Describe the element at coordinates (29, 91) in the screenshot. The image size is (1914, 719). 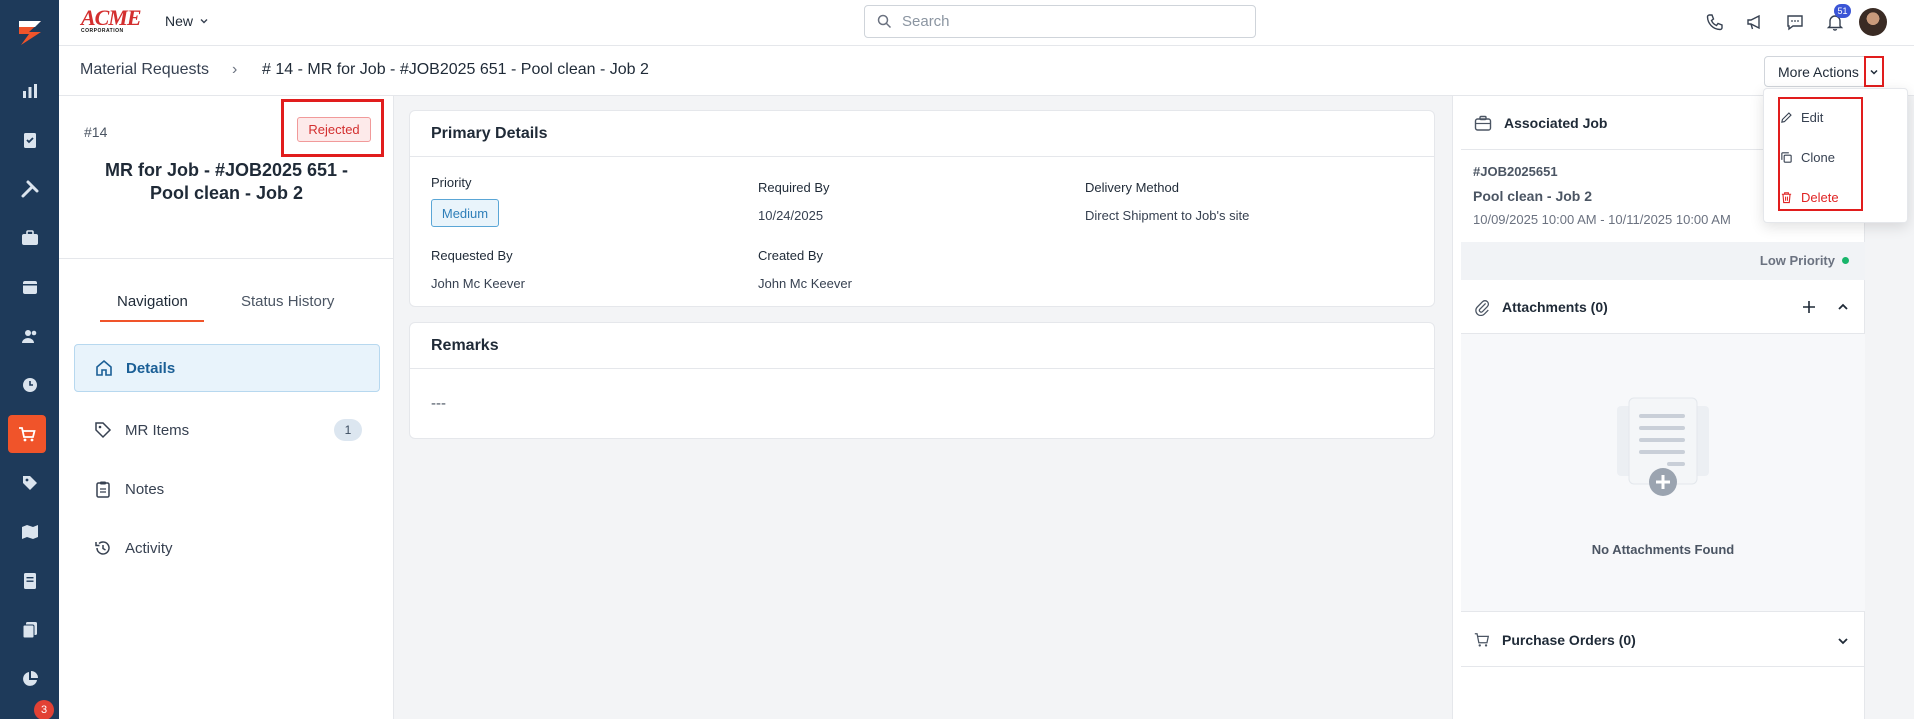
I see `reports-icon` at that location.